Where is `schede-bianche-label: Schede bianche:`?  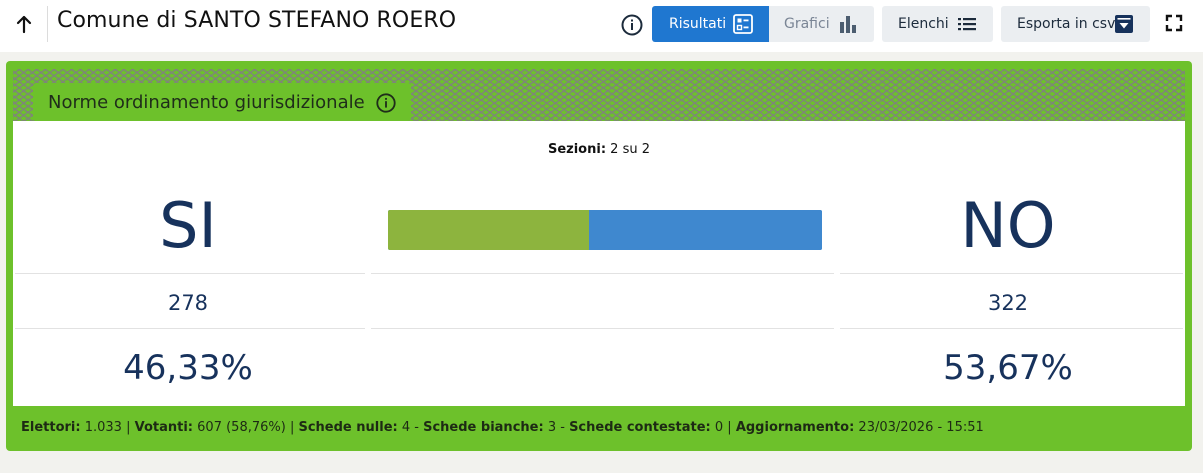 schede-bianche-label: Schede bianche: is located at coordinates (483, 427).